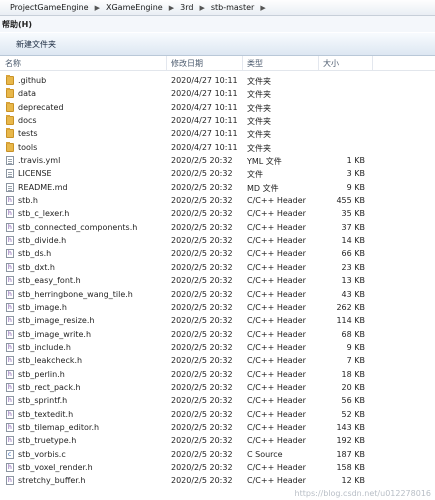  What do you see at coordinates (217, 108) in the screenshot?
I see `file-row: deprecated 2020/4/27 10:11 文件夹` at bounding box center [217, 108].